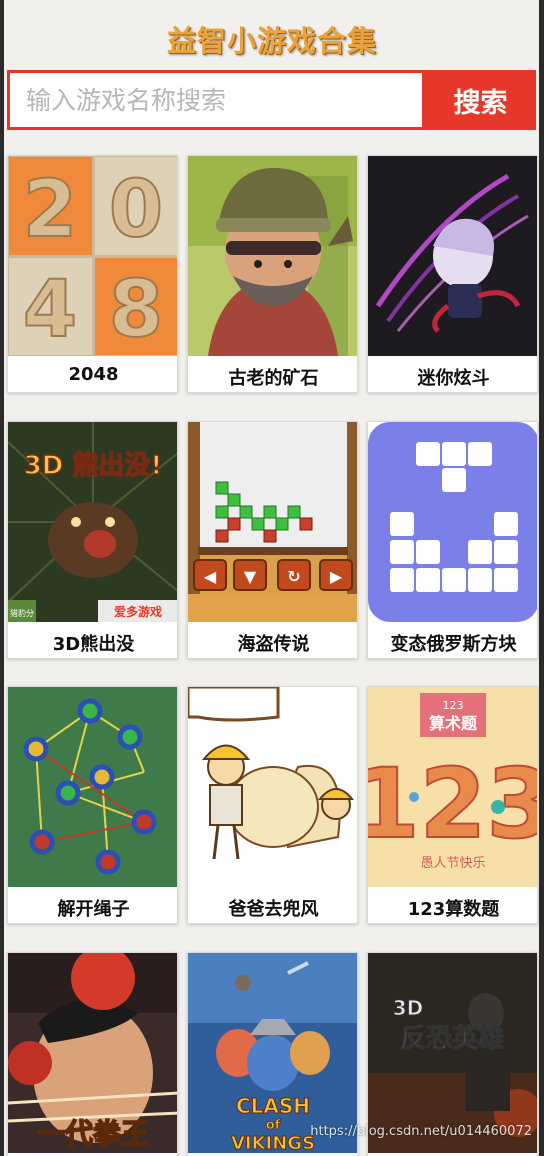  I want to click on game-thumbnail: CLASH of VIKINGS, so click(272, 1053).